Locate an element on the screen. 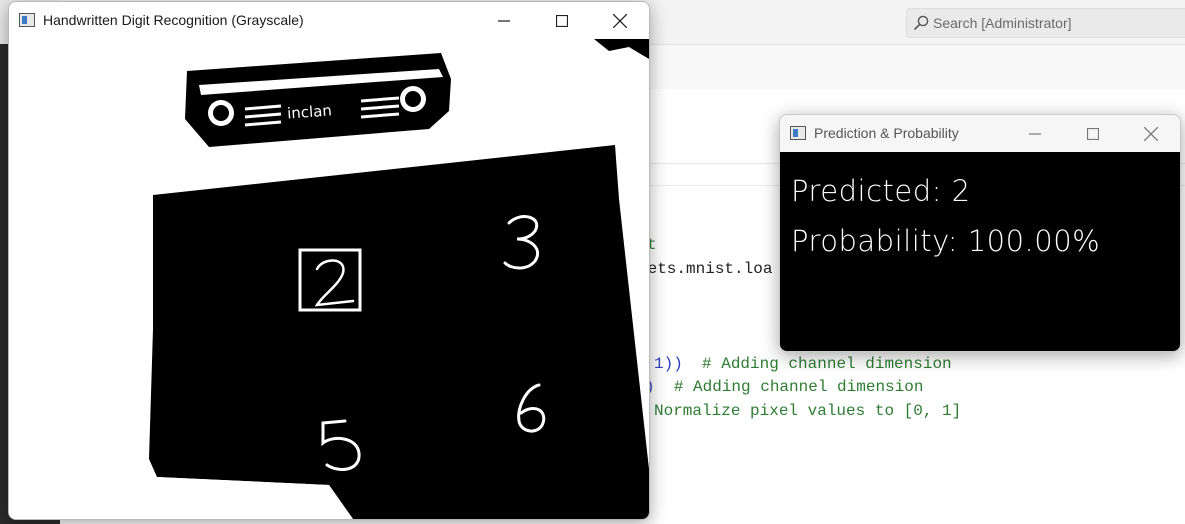 The image size is (1185, 524). window-titlebar: Prediction & Probability is located at coordinates (980, 133).